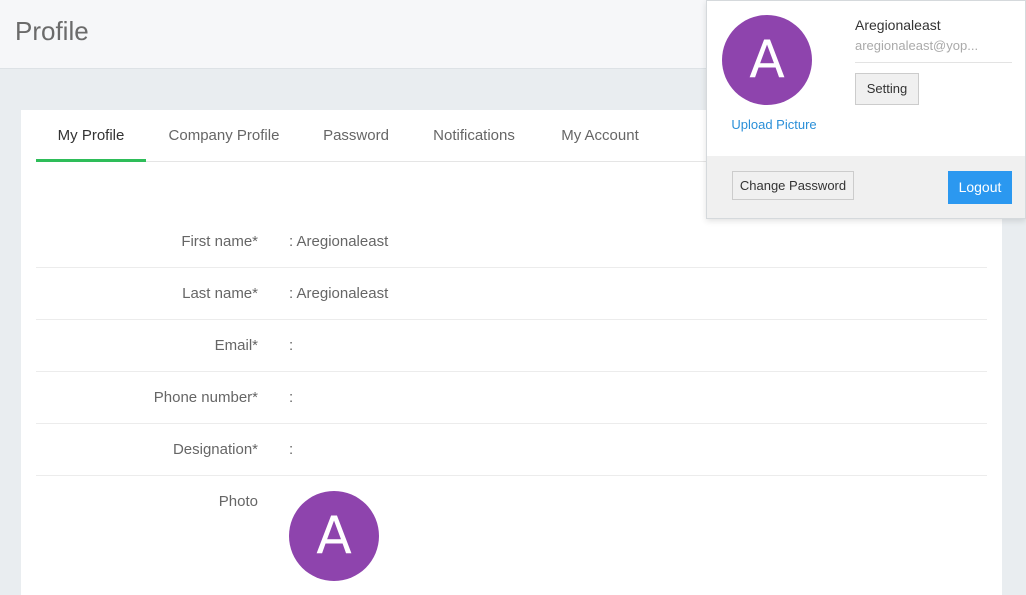  Describe the element at coordinates (511, 502) in the screenshot. I see `field-row-photo: Photo` at that location.